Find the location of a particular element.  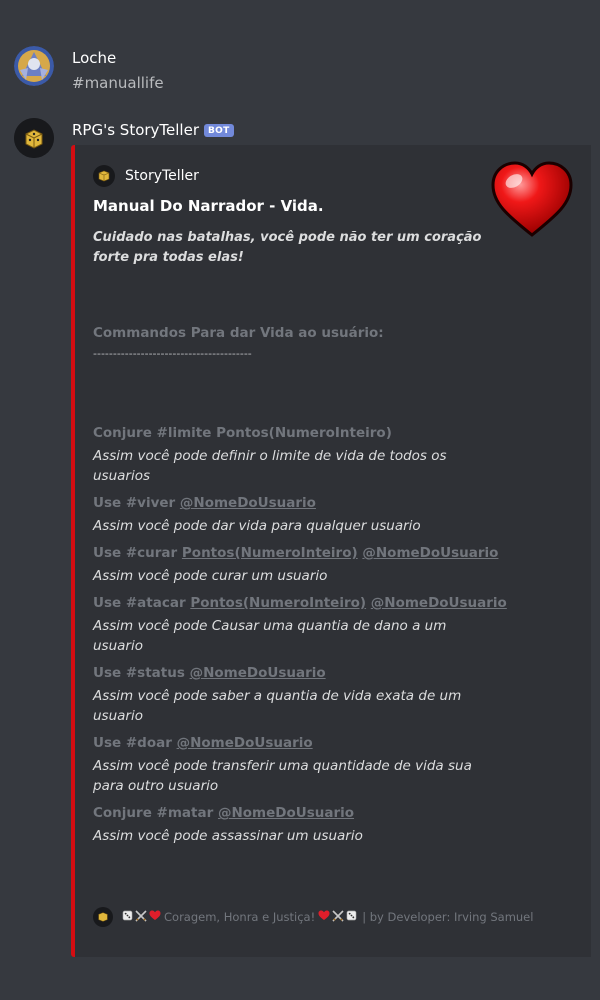

bot-avatar is located at coordinates (34, 138).